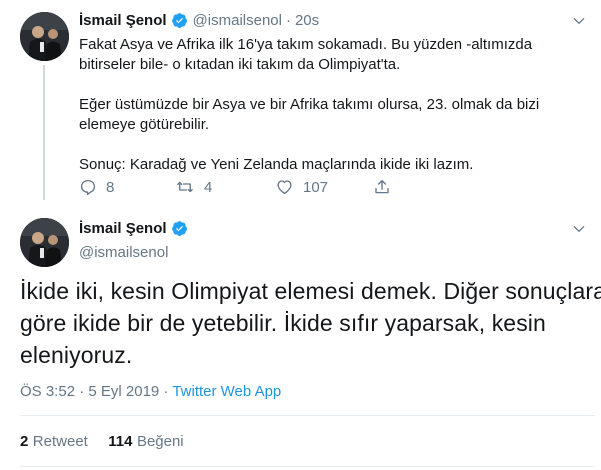 The width and height of the screenshot is (601, 470). What do you see at coordinates (102, 442) in the screenshot?
I see `tweet-stats: 2 Retweet 114 Beğeni` at bounding box center [102, 442].